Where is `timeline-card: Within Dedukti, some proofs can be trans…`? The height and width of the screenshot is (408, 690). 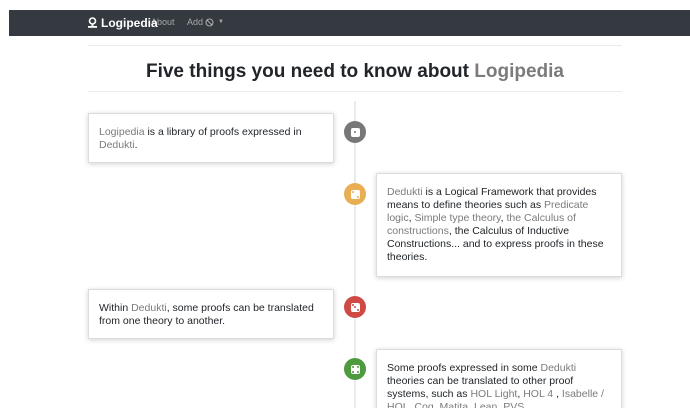
timeline-card: Within Dedukti, some proofs can be trans… is located at coordinates (211, 314).